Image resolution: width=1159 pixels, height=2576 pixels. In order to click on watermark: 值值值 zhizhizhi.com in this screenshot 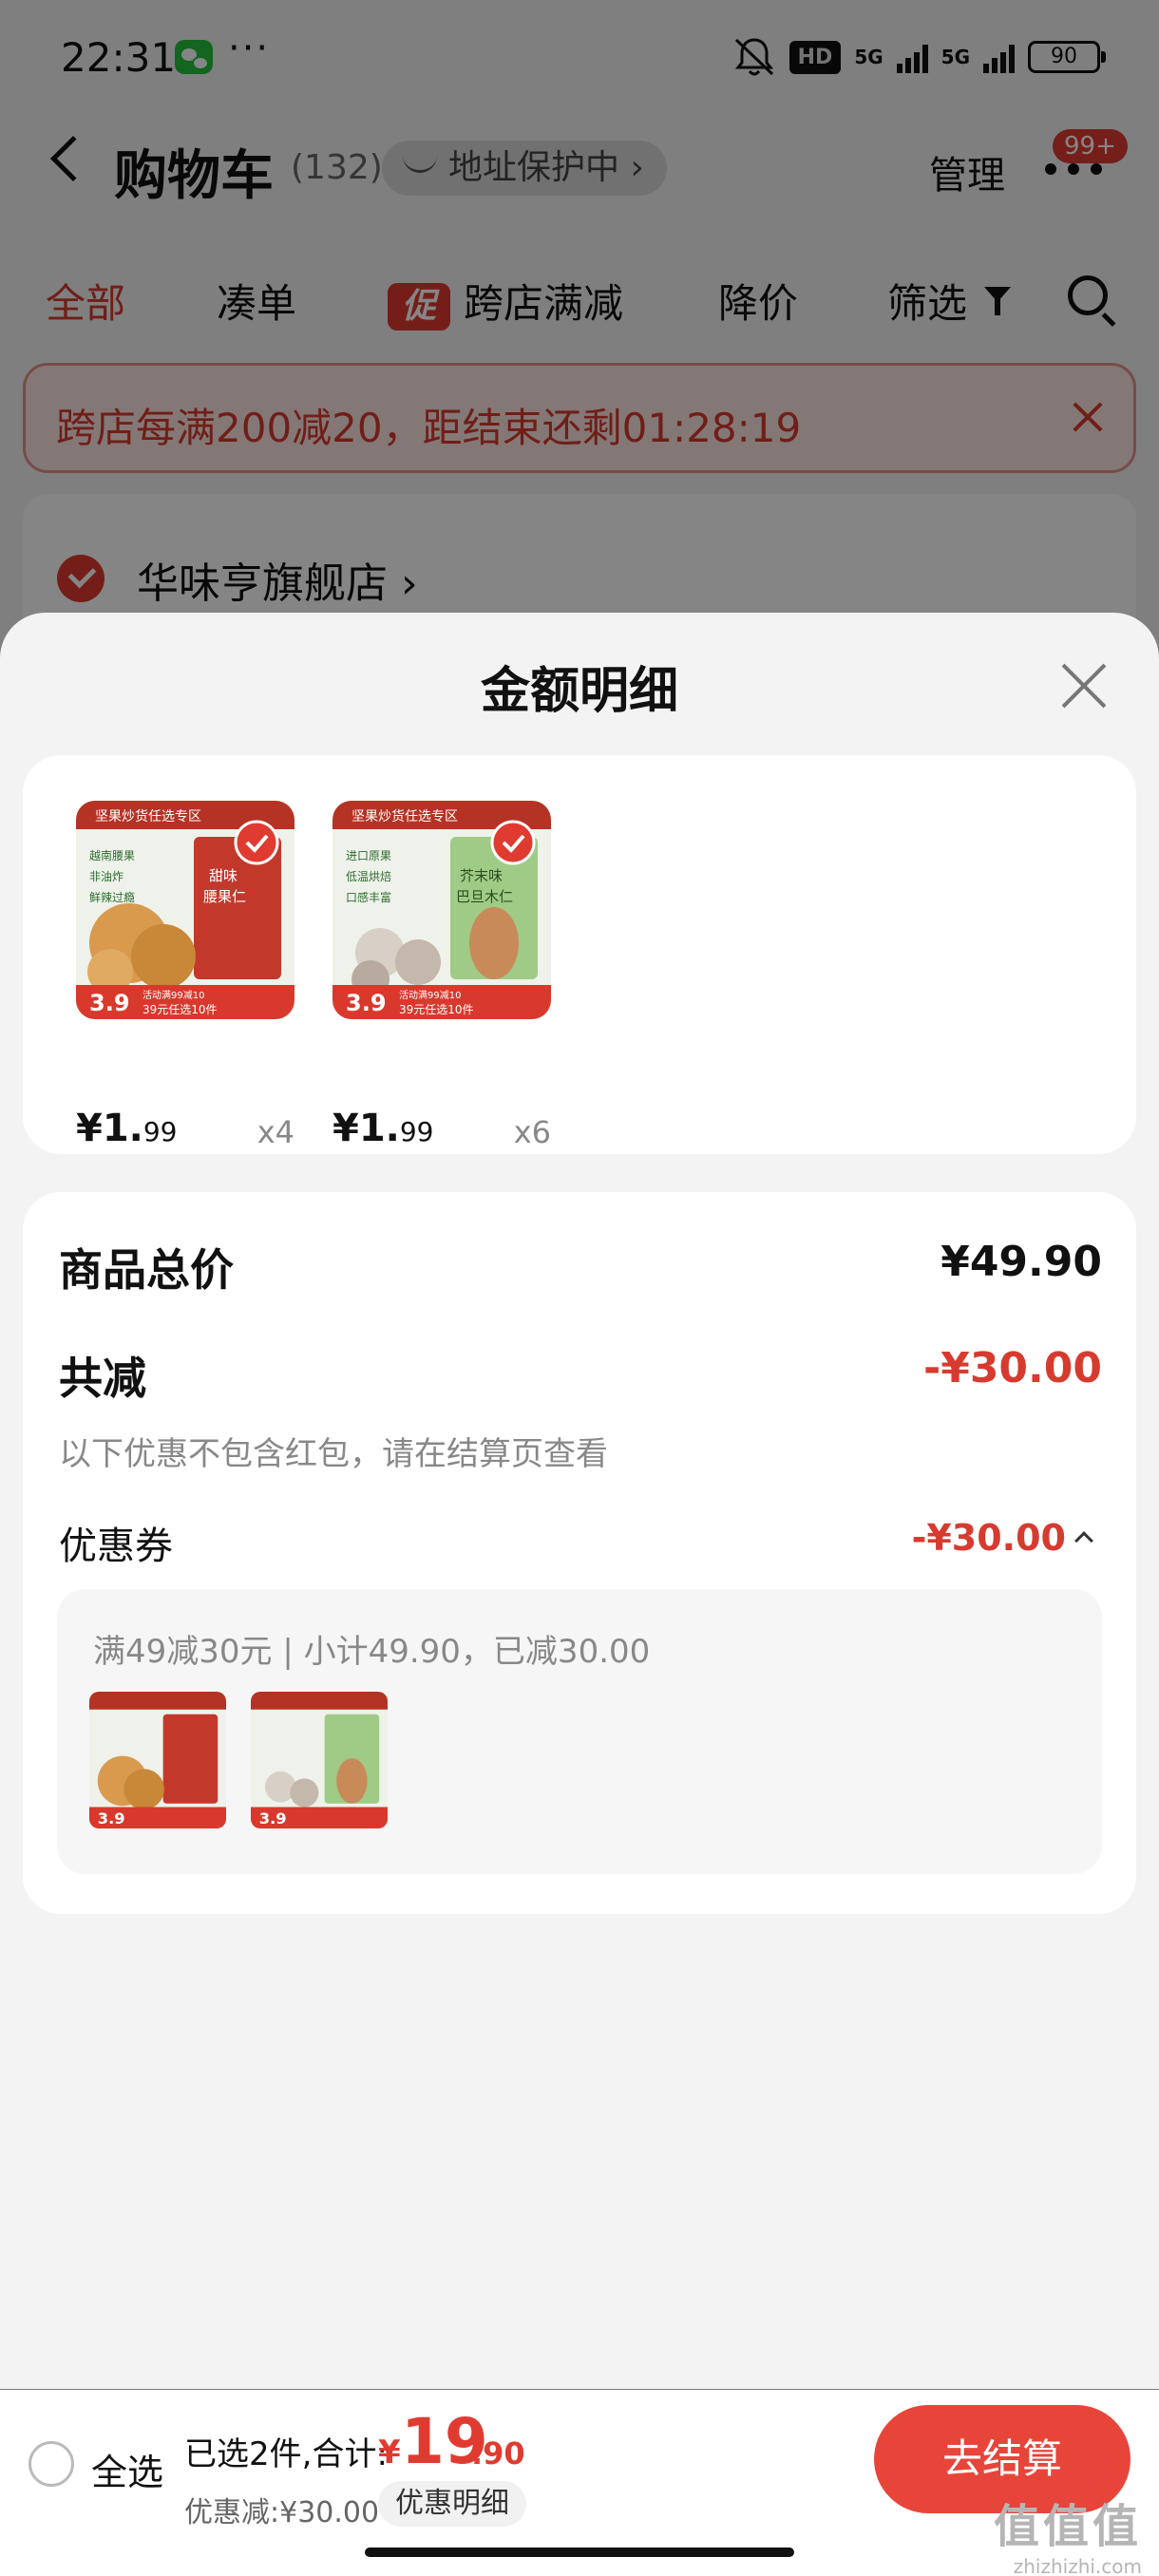, I will do `click(1068, 2532)`.